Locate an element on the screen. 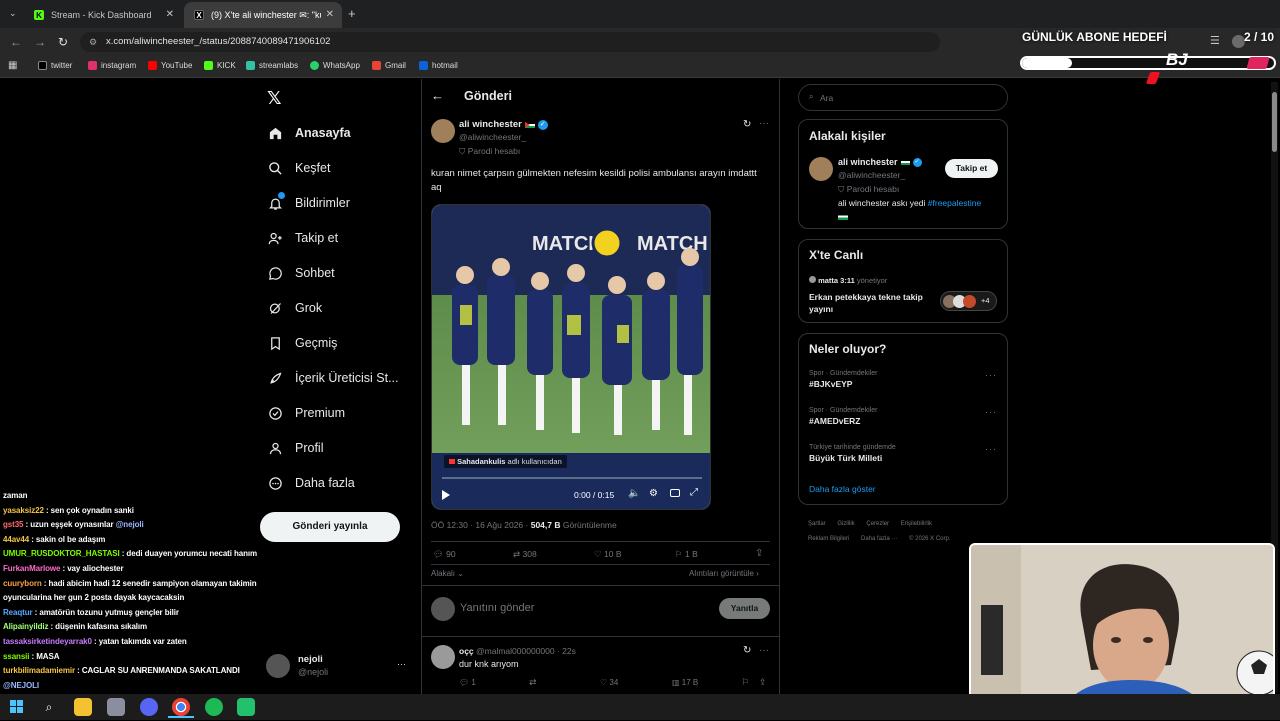  pip-icon is located at coordinates (675, 493).